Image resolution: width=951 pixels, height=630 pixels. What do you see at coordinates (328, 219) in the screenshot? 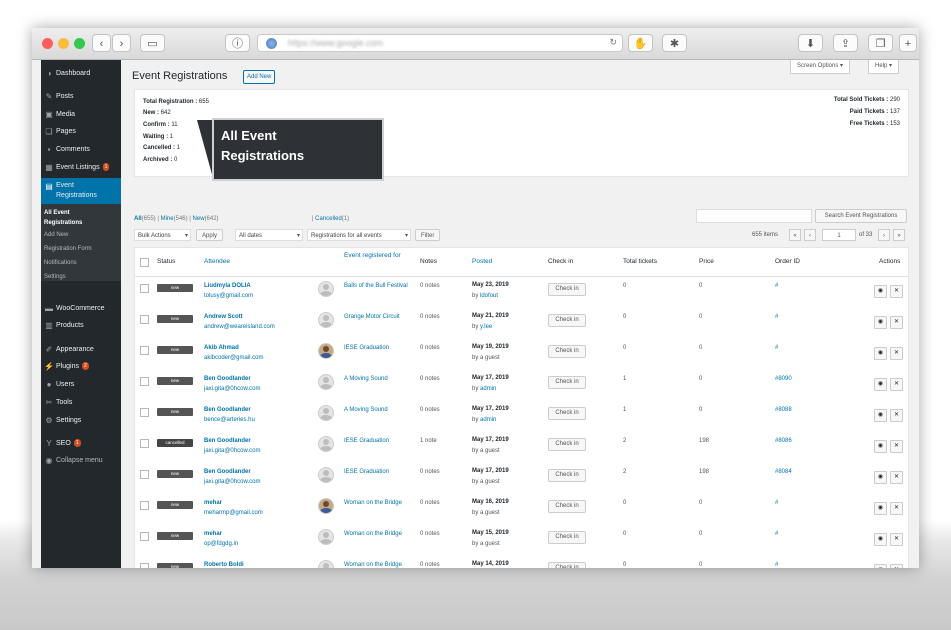
I see `filter-cancelled: Cancelled` at bounding box center [328, 219].